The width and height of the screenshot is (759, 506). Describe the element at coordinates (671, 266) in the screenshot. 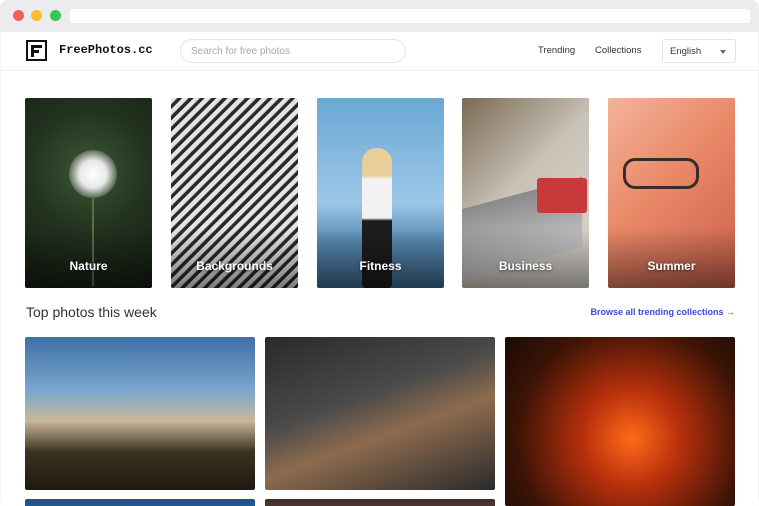

I see `category-label: Summer` at that location.